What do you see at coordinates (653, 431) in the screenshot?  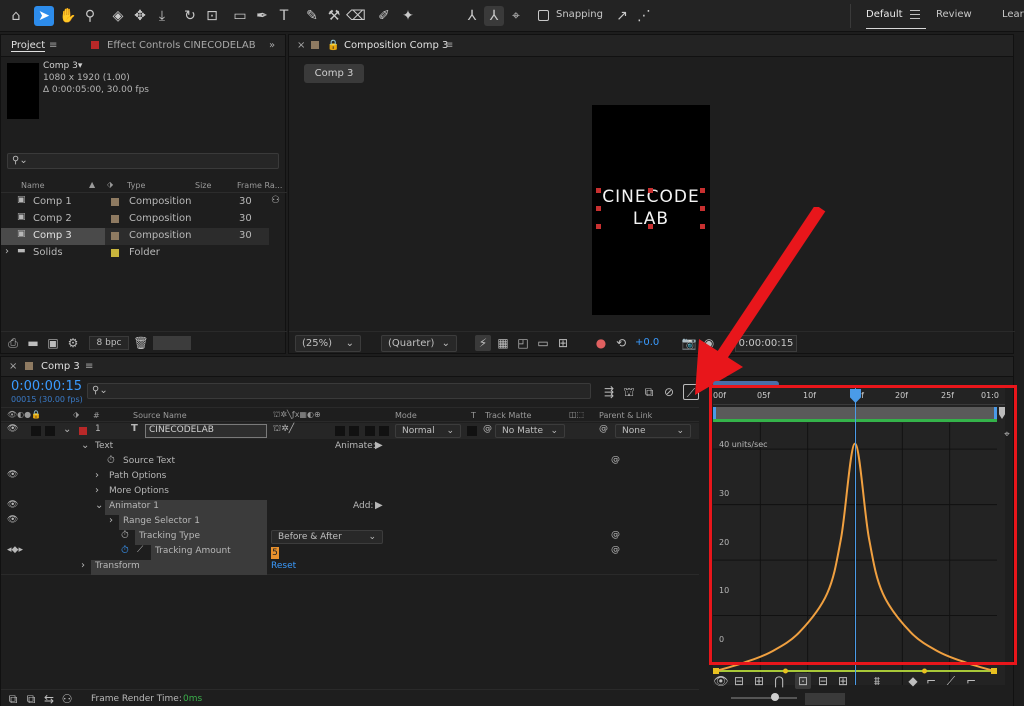 I see `parent-dropdown: None ⌄` at bounding box center [653, 431].